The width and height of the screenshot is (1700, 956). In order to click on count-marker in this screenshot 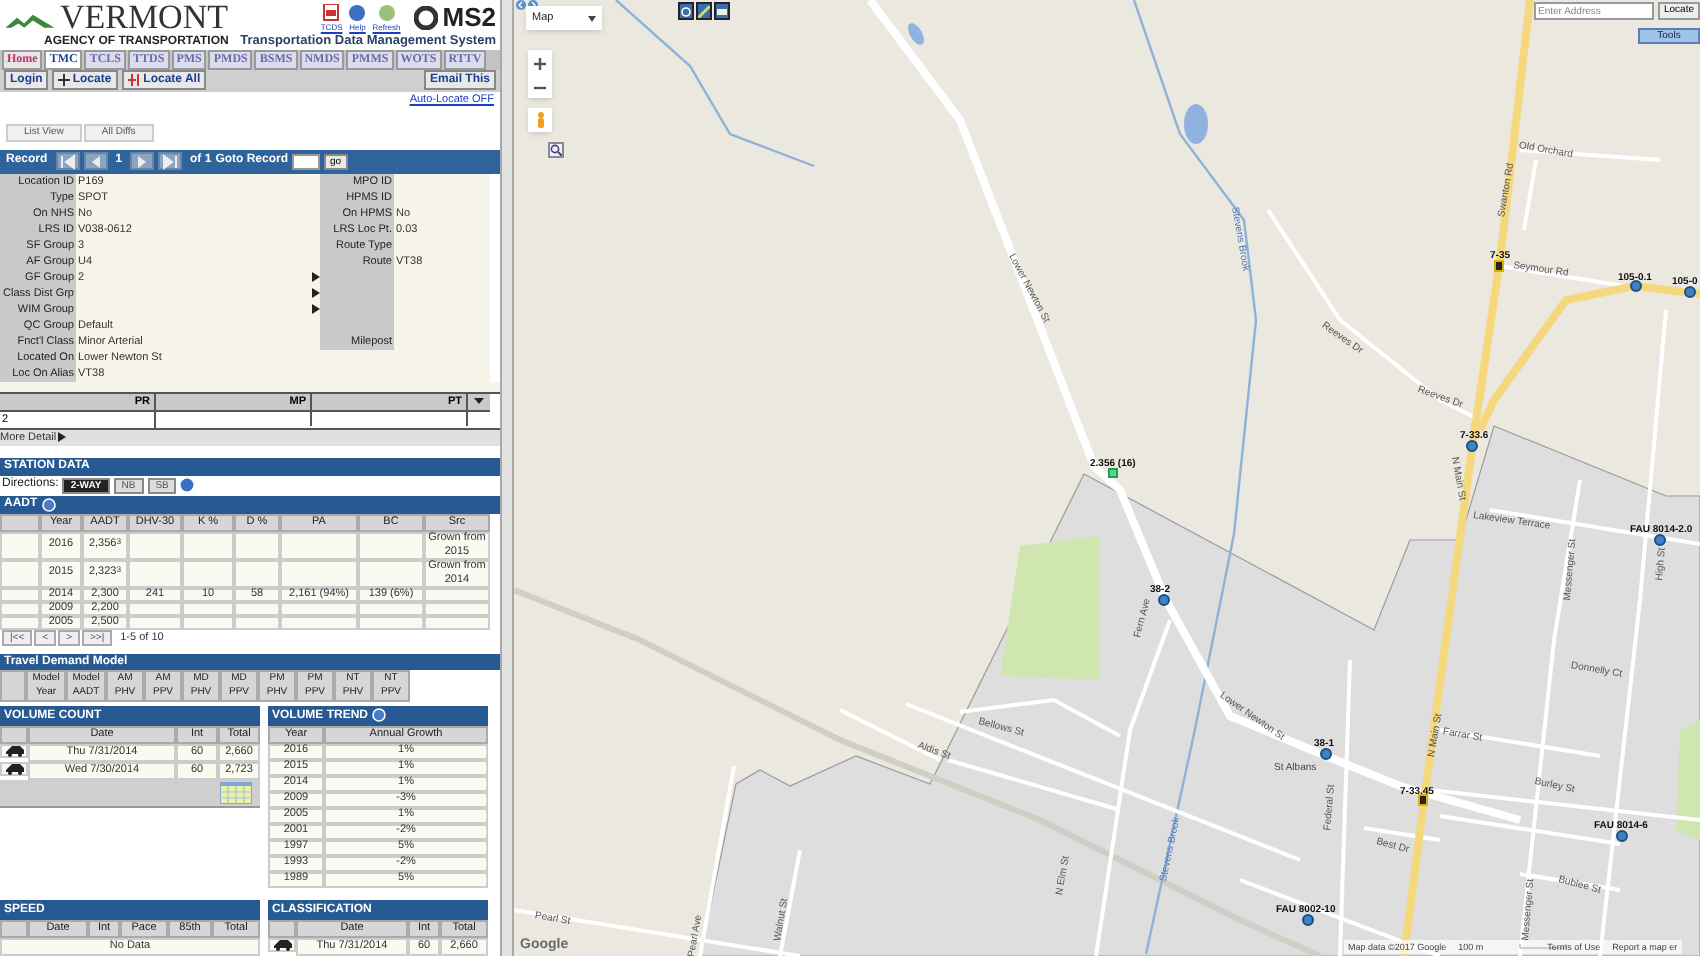, I will do `click(1113, 473)`.